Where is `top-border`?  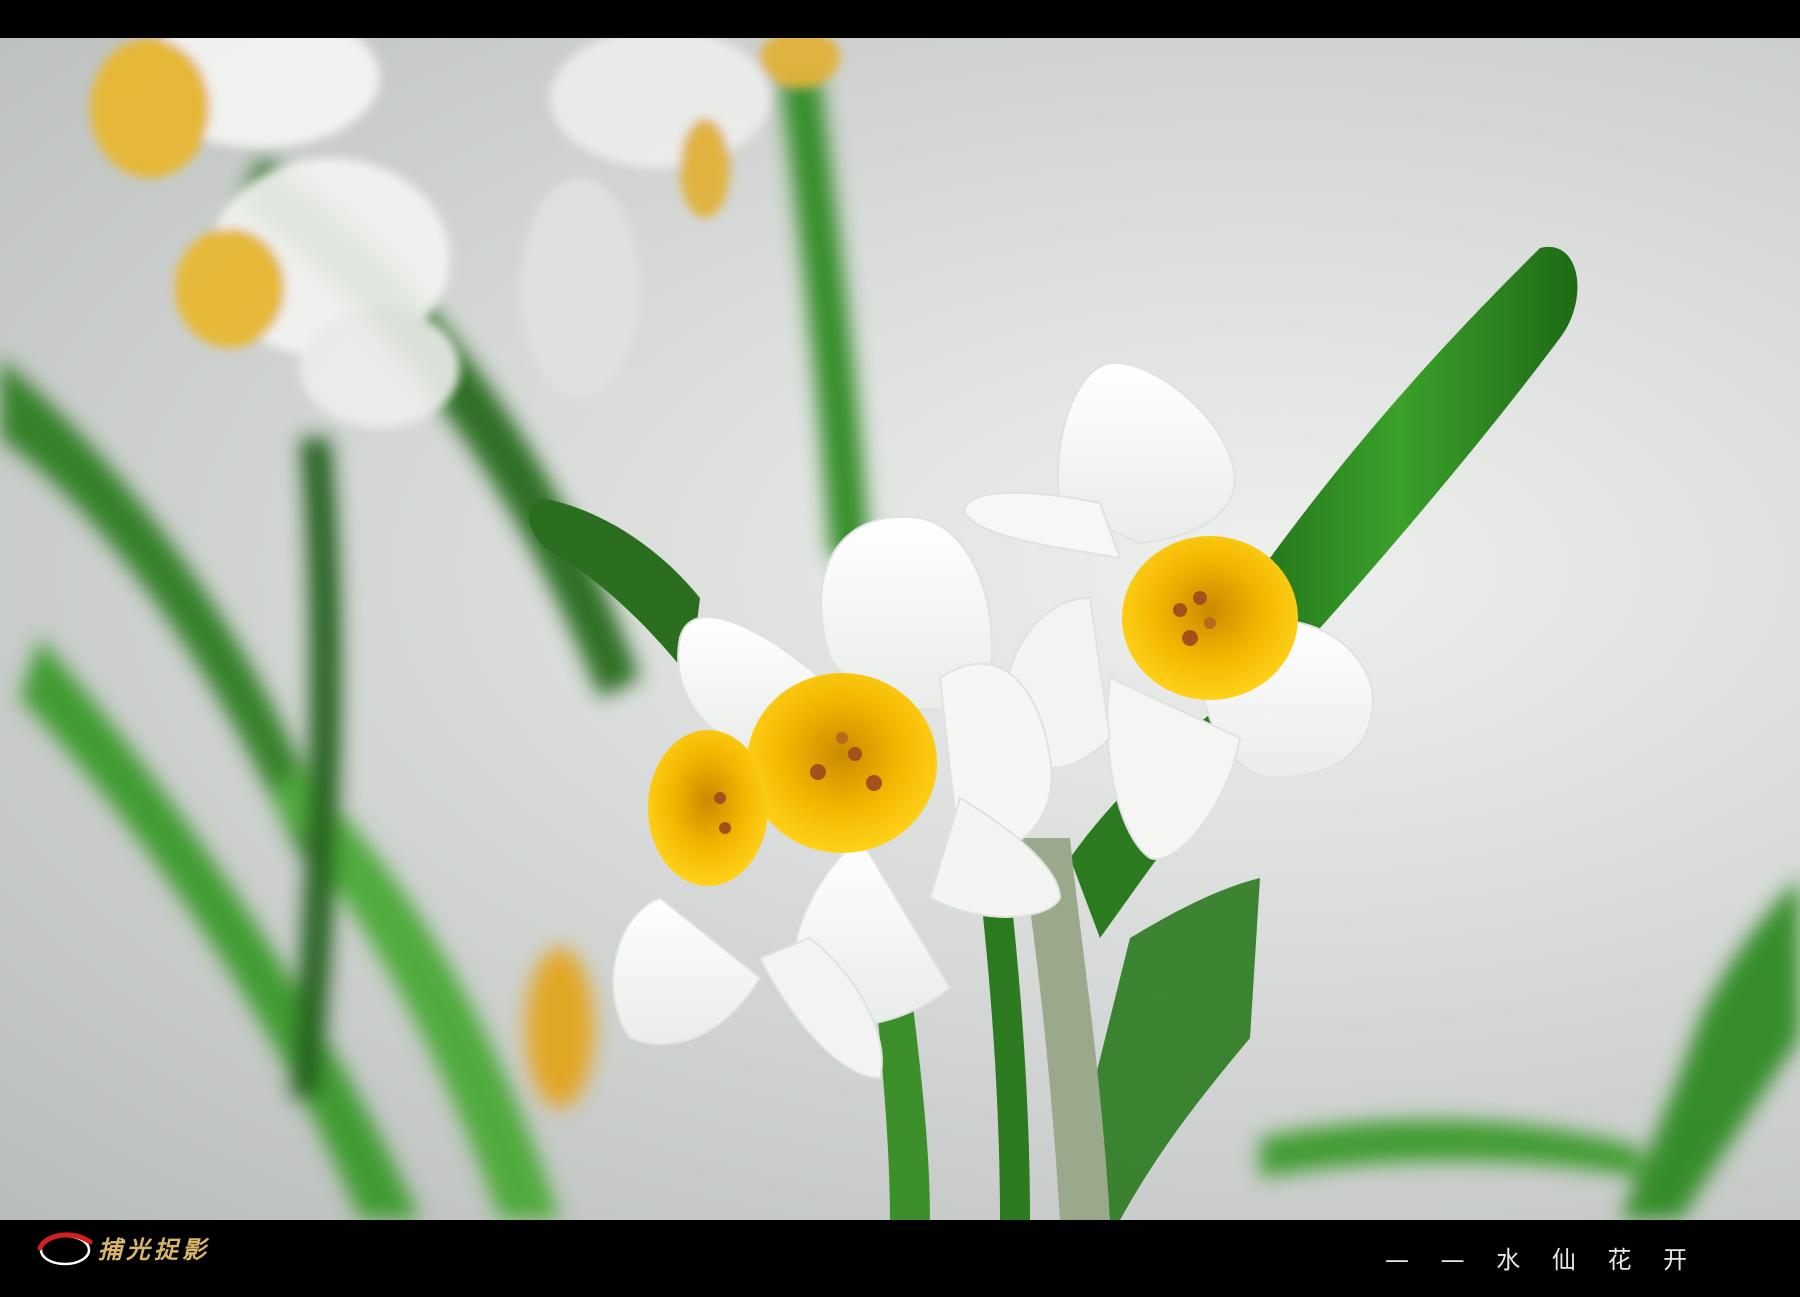
top-border is located at coordinates (900, 19).